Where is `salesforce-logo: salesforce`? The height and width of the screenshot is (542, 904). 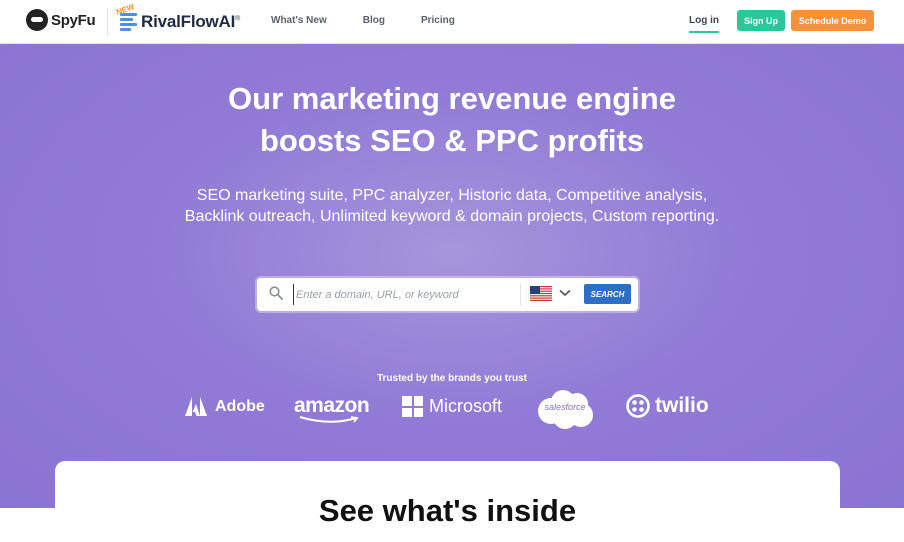 salesforce-logo: salesforce is located at coordinates (565, 409).